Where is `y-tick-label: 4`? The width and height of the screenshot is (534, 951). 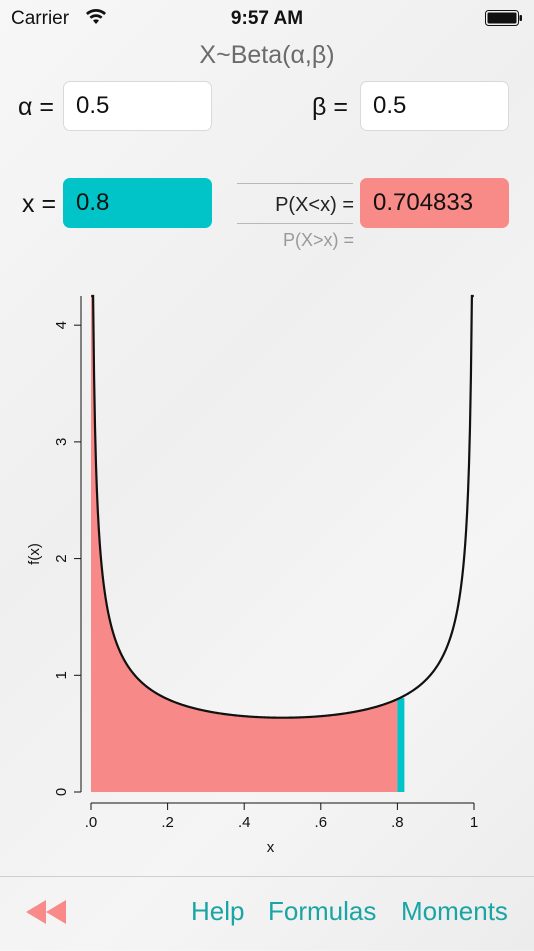
y-tick-label: 4 is located at coordinates (61, 325).